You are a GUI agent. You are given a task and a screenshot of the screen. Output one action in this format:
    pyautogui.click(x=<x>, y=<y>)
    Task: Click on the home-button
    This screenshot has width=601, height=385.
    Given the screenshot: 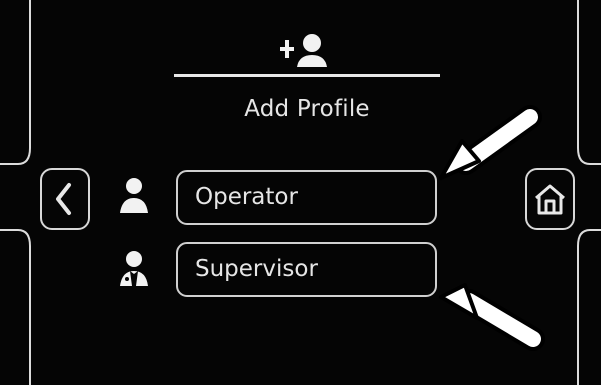 What is the action you would take?
    pyautogui.click(x=550, y=199)
    